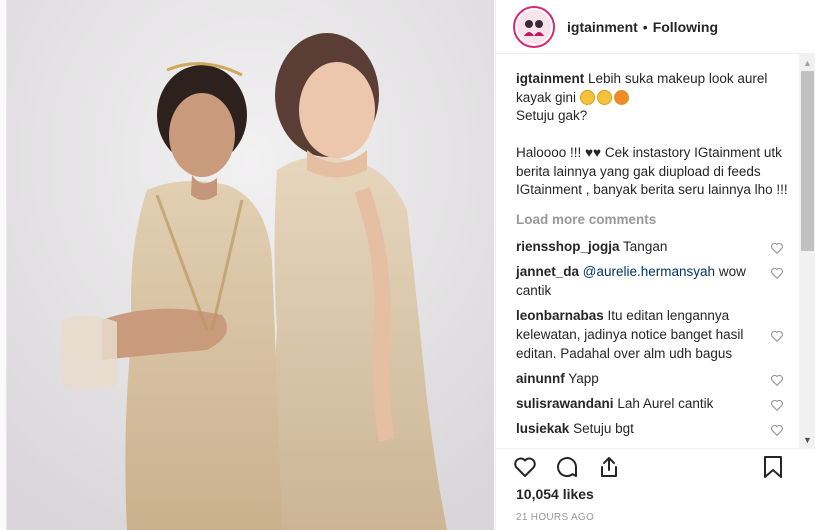 The height and width of the screenshot is (530, 815). What do you see at coordinates (555, 494) in the screenshot?
I see `likes-count: 10,054 likes` at bounding box center [555, 494].